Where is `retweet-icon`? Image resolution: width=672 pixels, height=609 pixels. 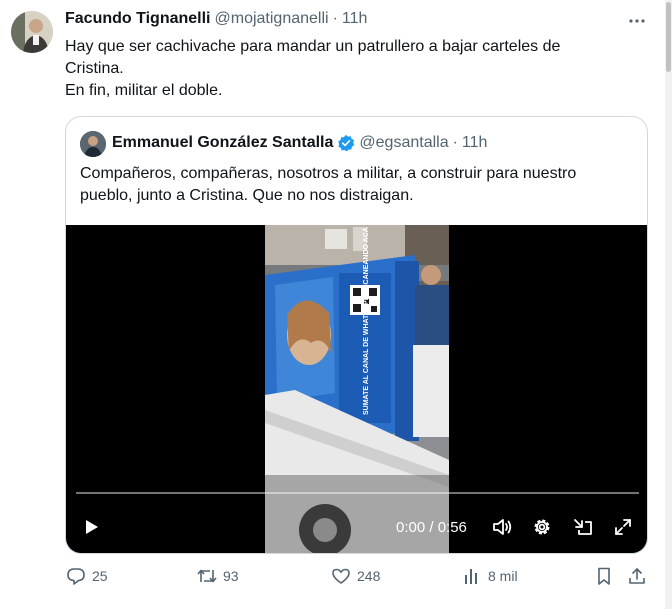 retweet-icon is located at coordinates (207, 576).